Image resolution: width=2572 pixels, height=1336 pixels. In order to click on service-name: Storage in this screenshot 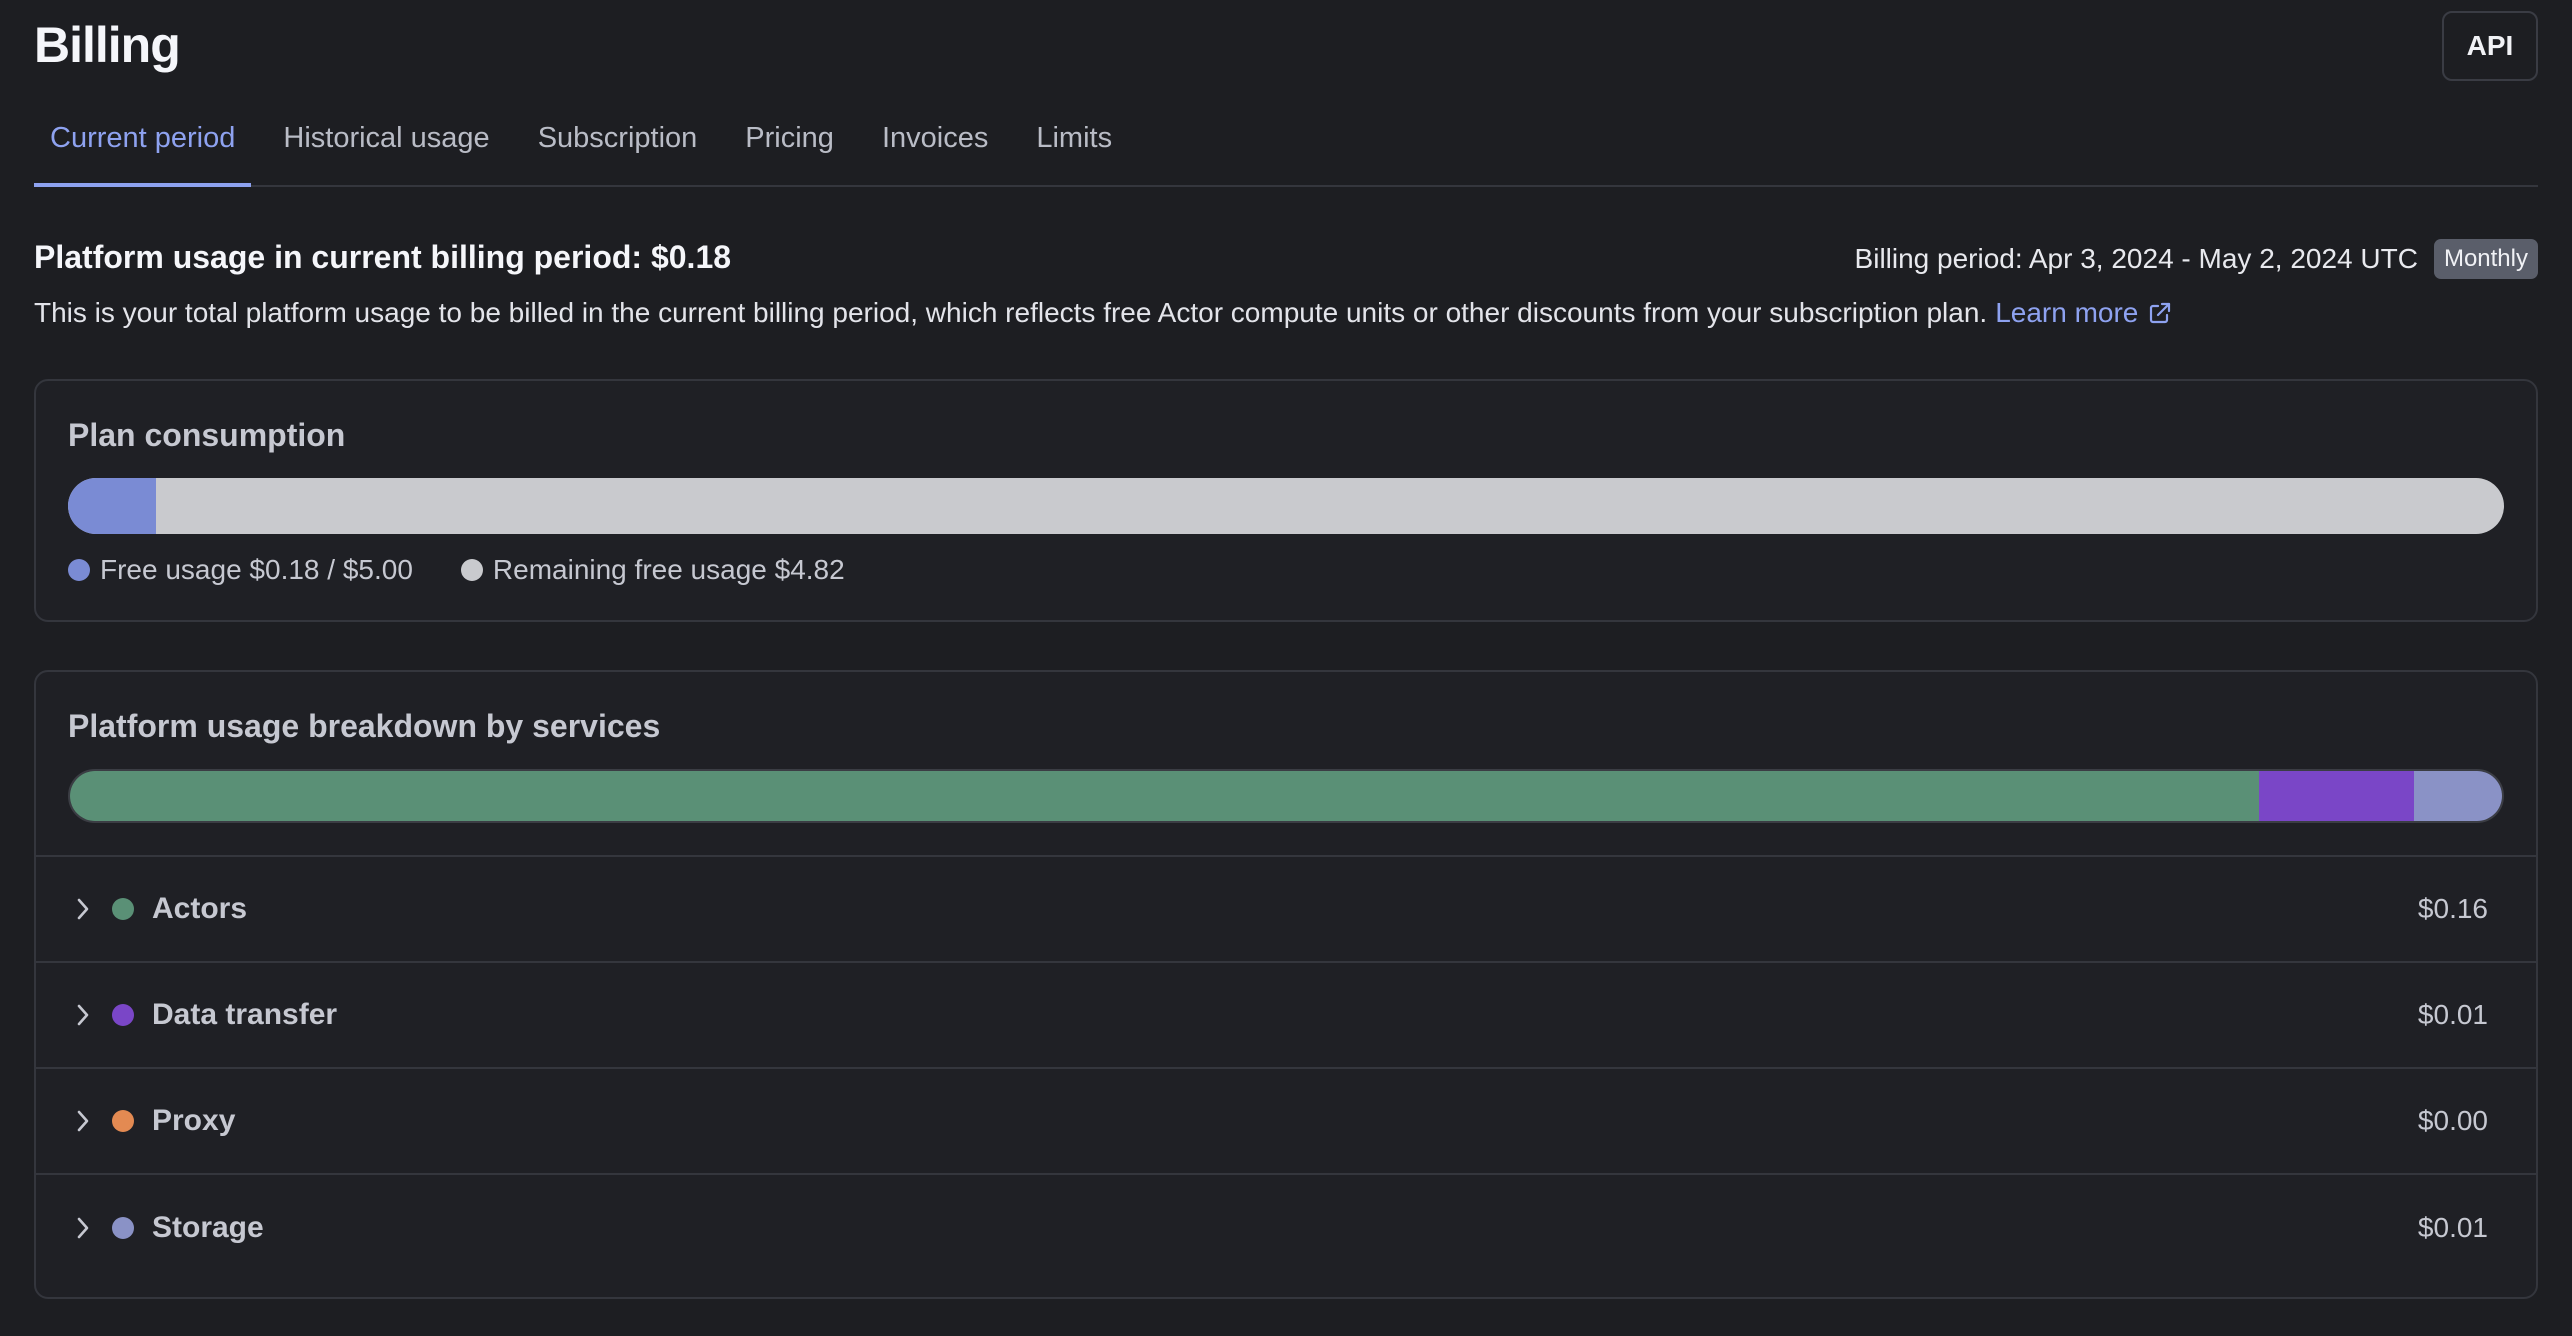, I will do `click(208, 1227)`.